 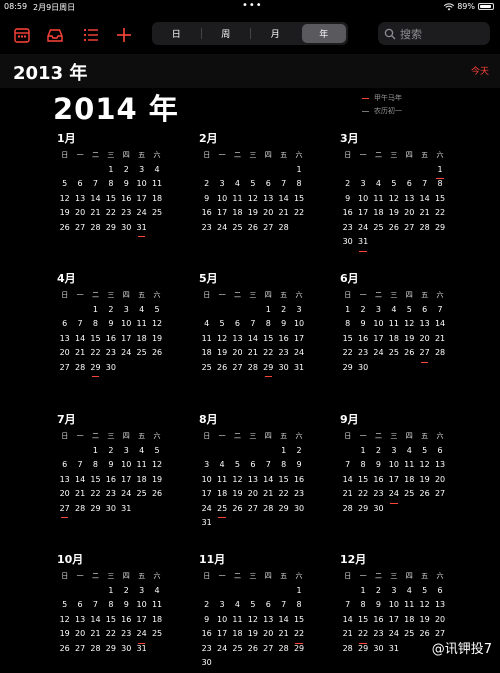 I want to click on day-cell: 6, so click(x=79, y=607).